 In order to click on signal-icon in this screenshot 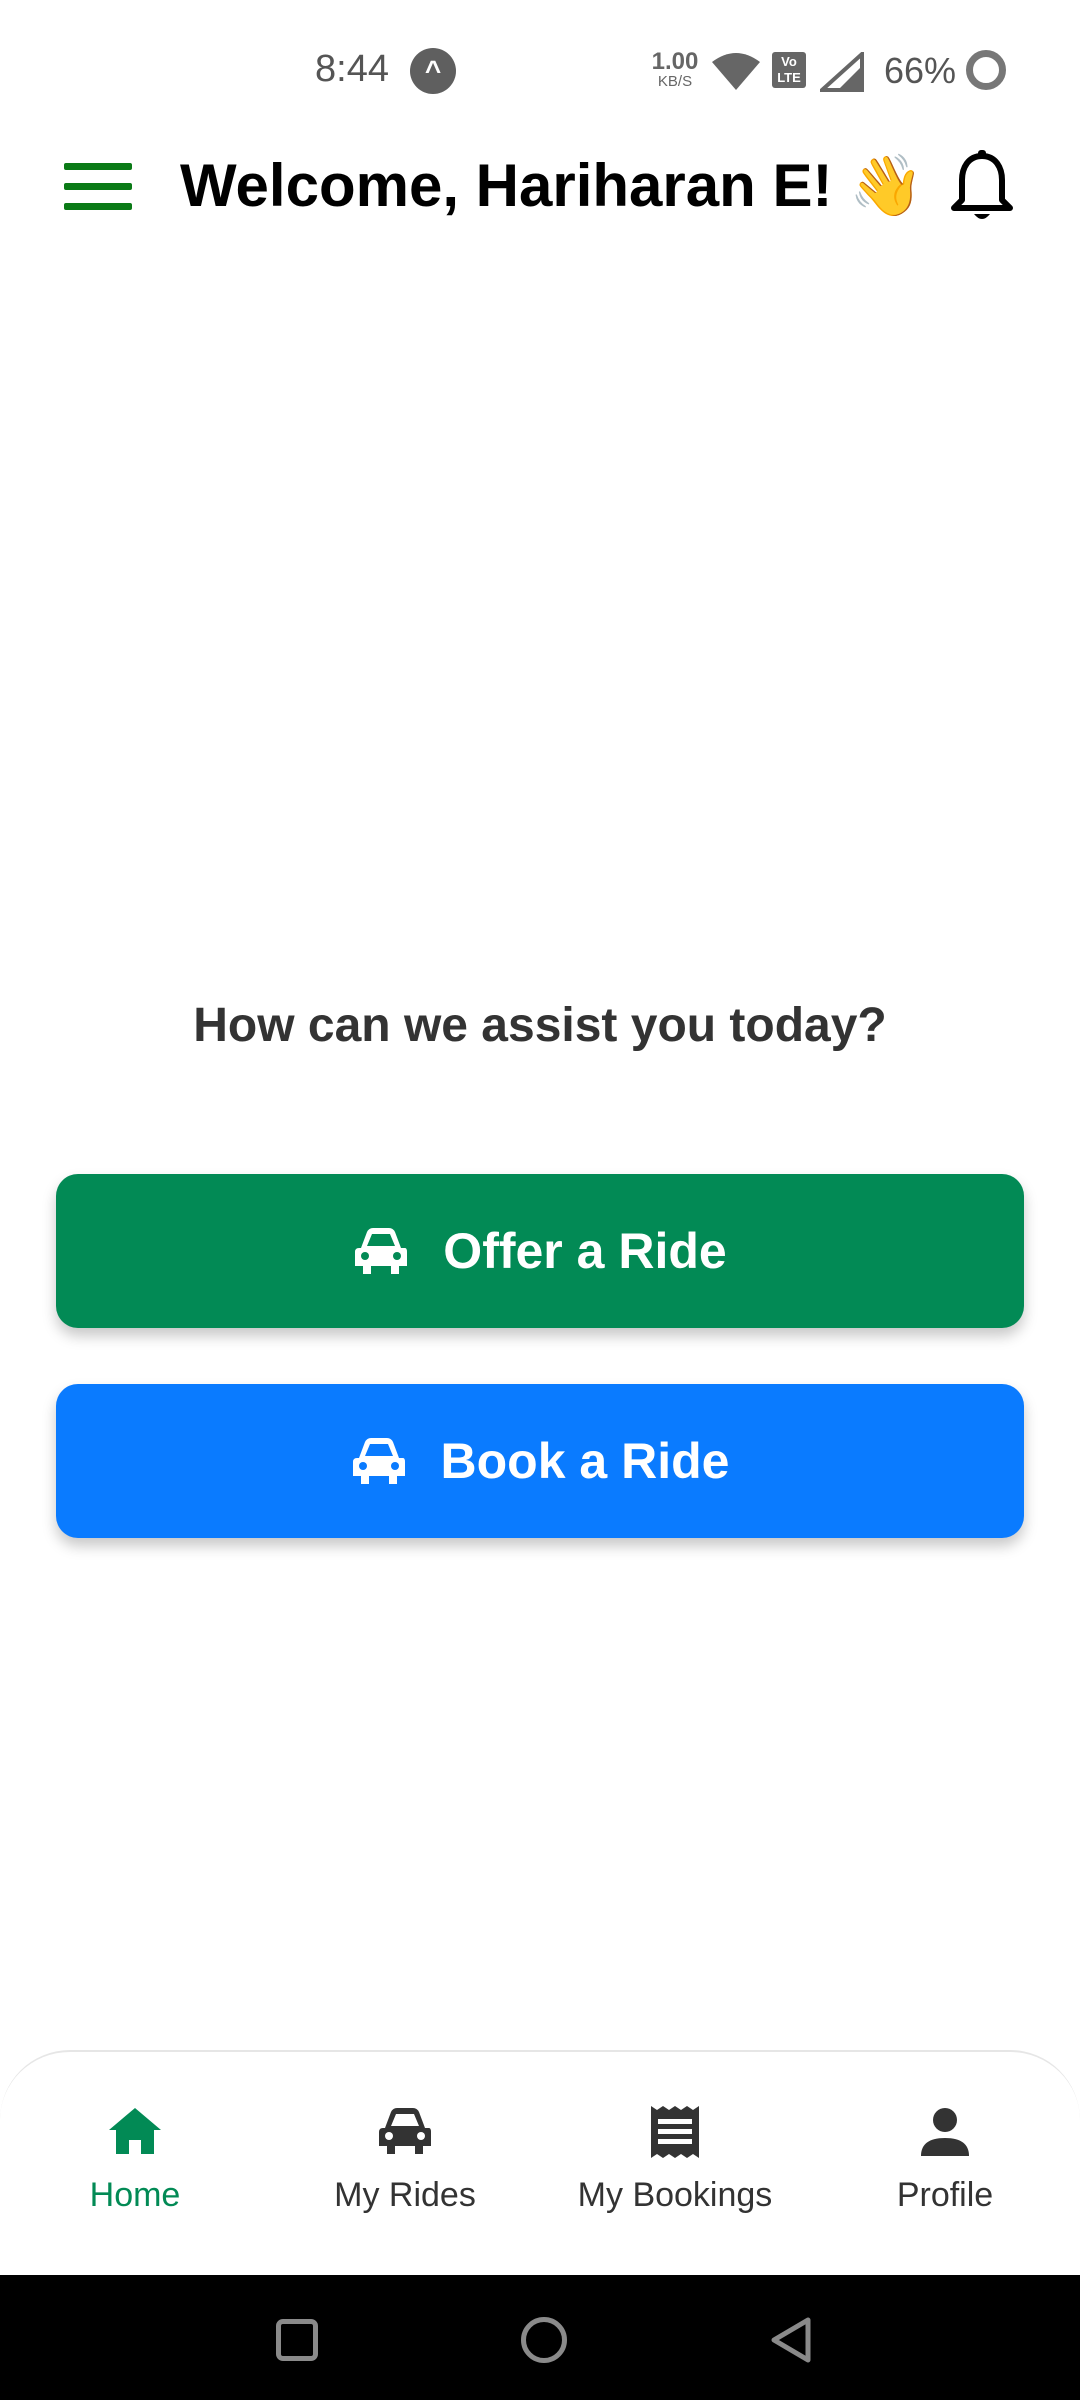, I will do `click(842, 72)`.